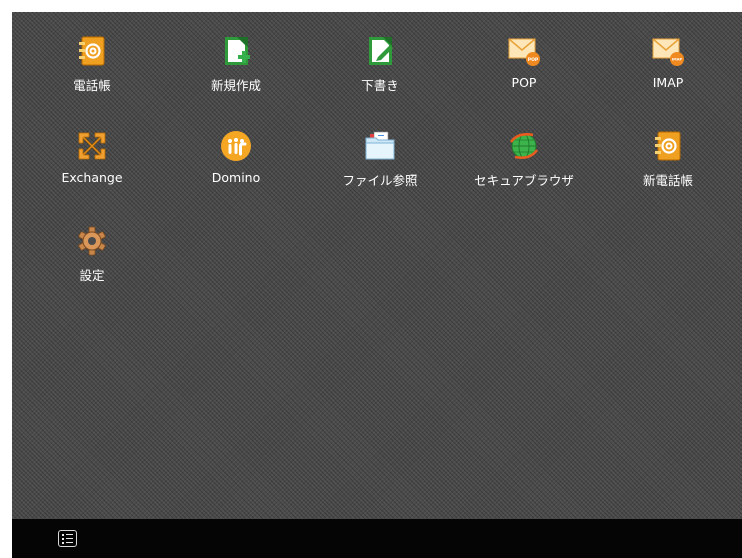 This screenshot has width=742, height=558. Describe the element at coordinates (381, 51) in the screenshot. I see `draft-icon` at that location.